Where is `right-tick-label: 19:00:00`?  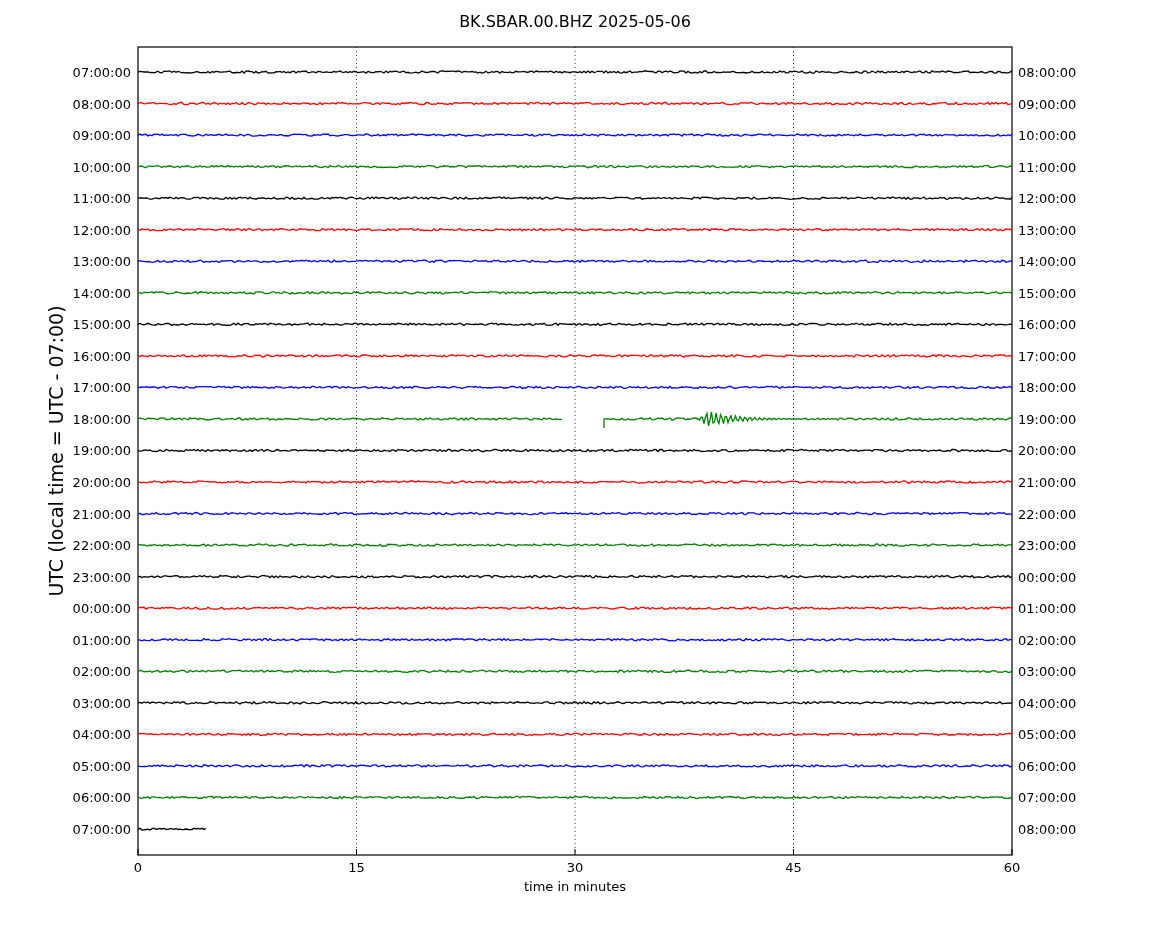 right-tick-label: 19:00:00 is located at coordinates (1047, 419).